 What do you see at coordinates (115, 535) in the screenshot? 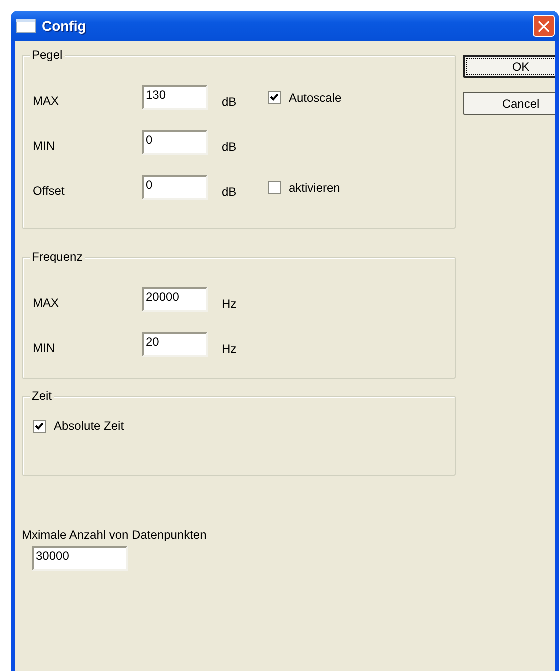
I see `field-label: Mximale Anzahl von Datenpunkten` at bounding box center [115, 535].